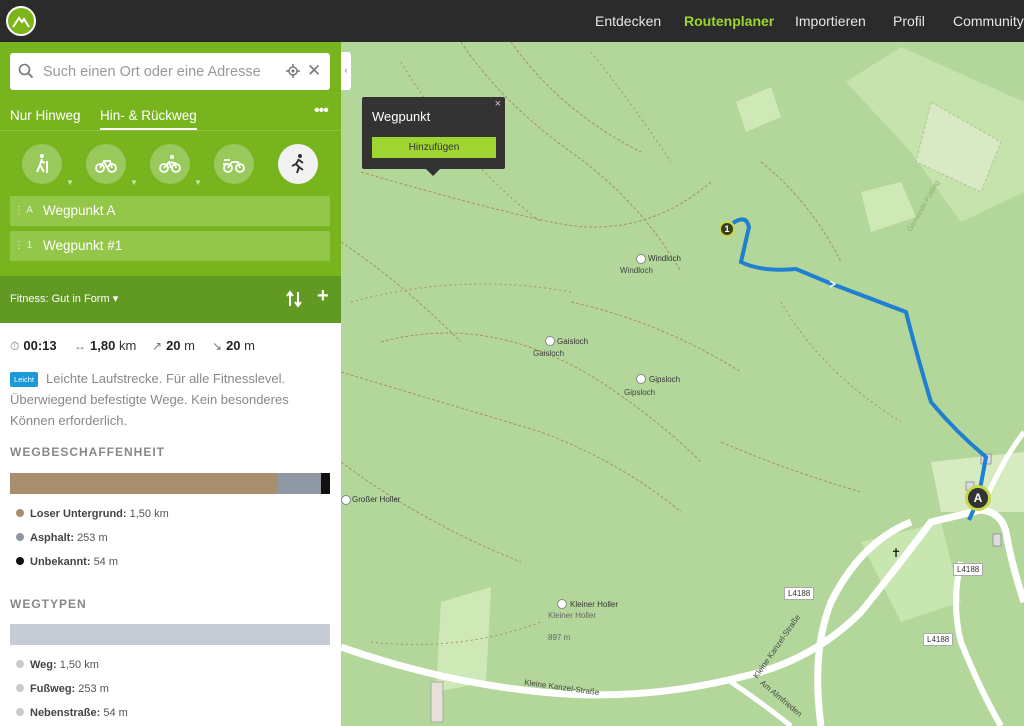 The width and height of the screenshot is (1024, 726). What do you see at coordinates (79, 210) in the screenshot?
I see `waypoint-label: Wegpunkt A` at bounding box center [79, 210].